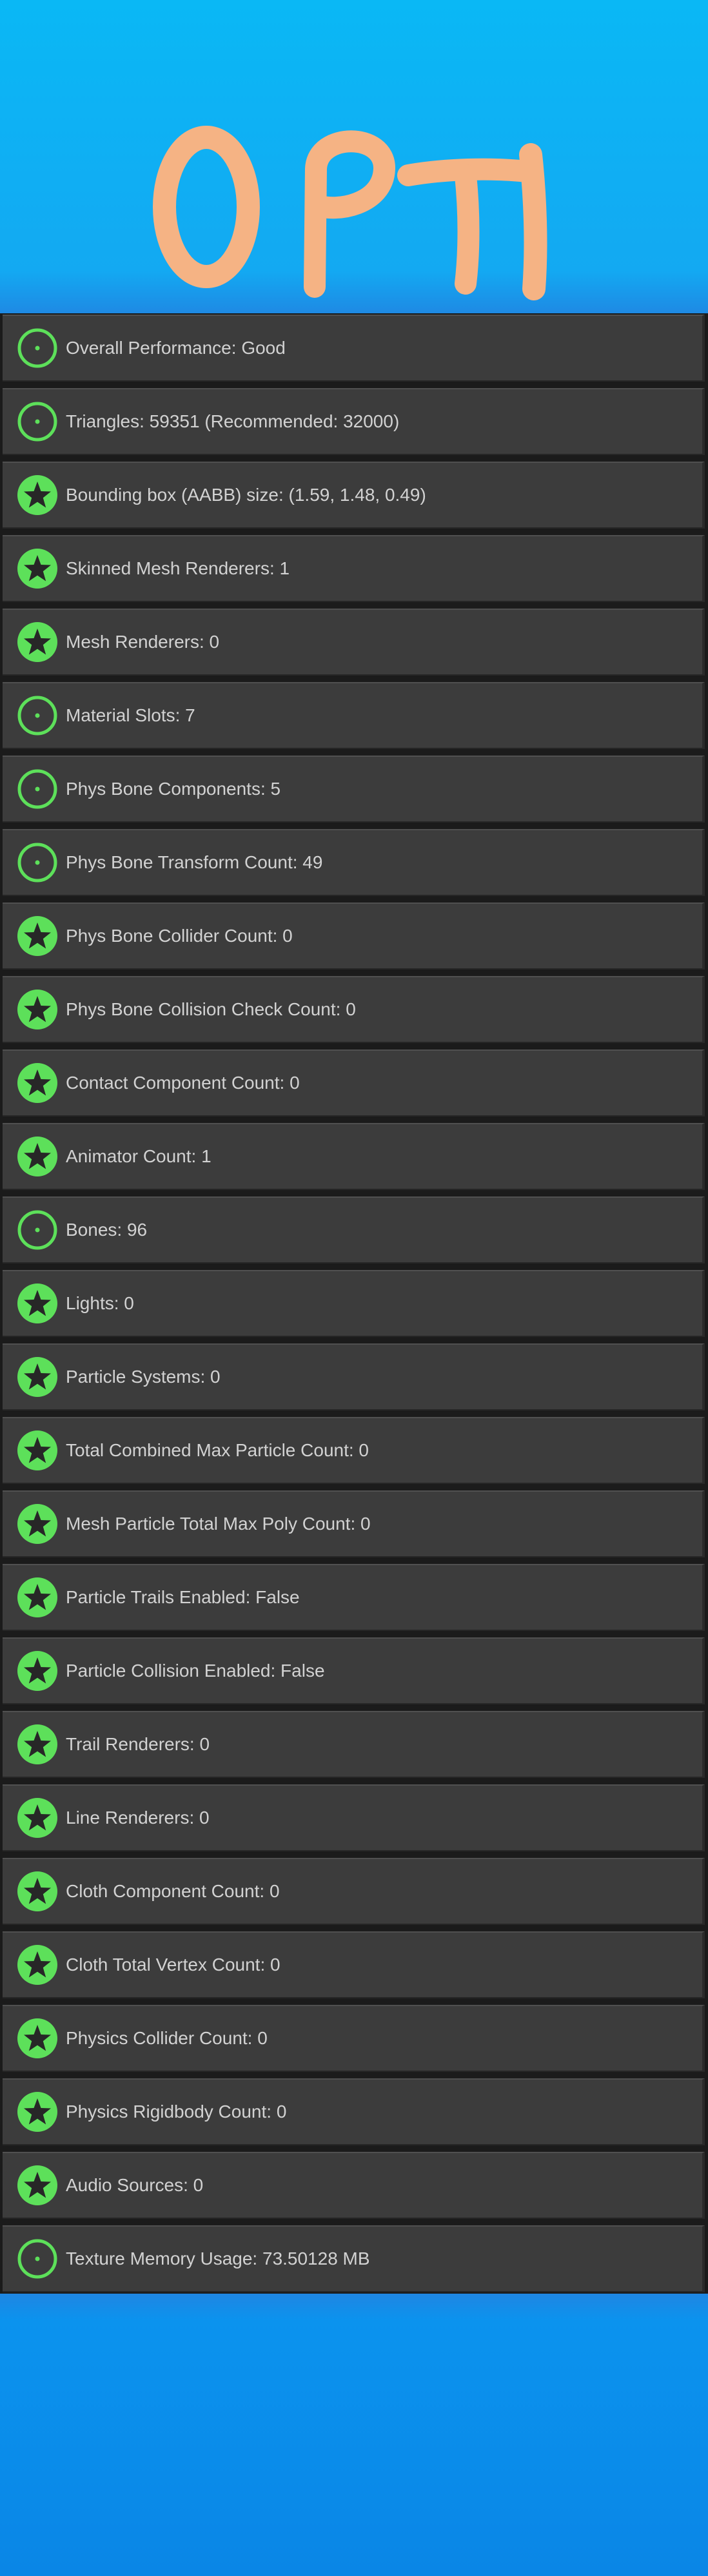 The image size is (708, 2576). Describe the element at coordinates (194, 862) in the screenshot. I see `stat-label: Phys Bone Transform Count: 49` at that location.